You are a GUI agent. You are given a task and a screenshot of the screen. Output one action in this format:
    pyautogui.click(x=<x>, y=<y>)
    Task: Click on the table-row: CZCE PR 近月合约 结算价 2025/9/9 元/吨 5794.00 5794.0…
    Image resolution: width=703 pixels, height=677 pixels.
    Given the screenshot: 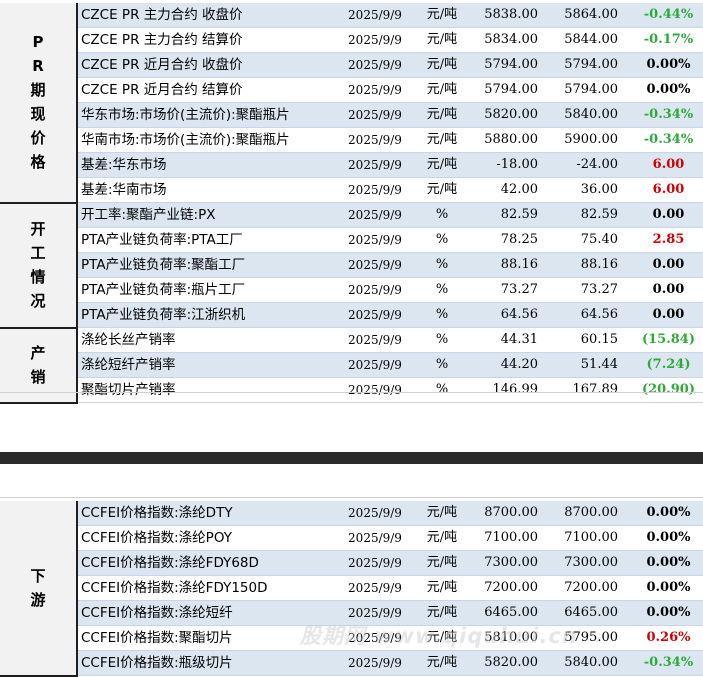 What is the action you would take?
    pyautogui.click(x=351, y=90)
    